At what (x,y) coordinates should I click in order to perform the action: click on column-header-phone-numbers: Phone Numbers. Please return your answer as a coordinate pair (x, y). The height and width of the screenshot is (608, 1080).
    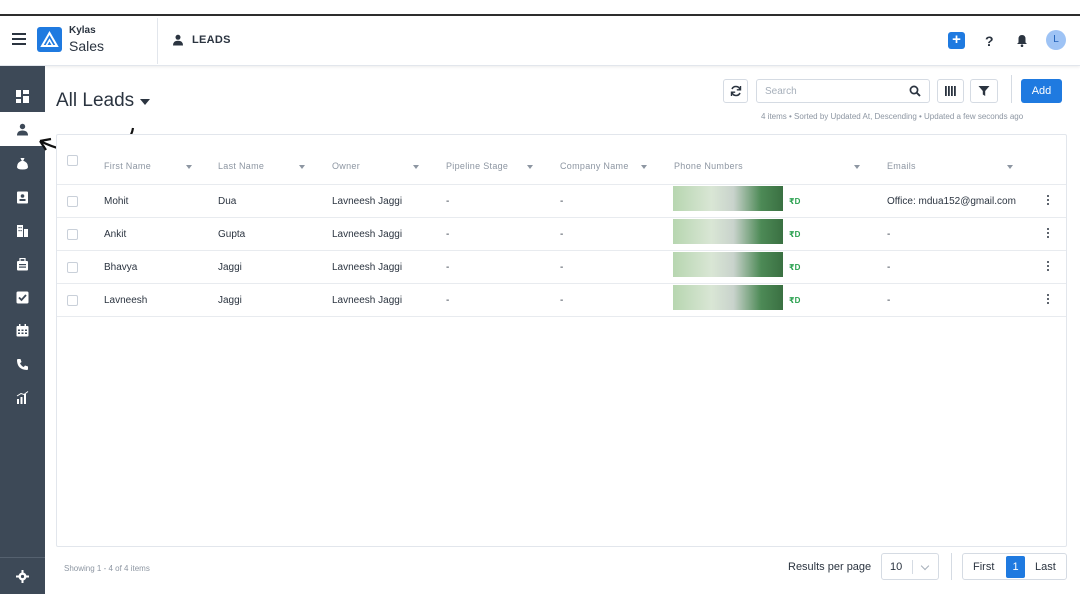
    Looking at the image, I should click on (708, 166).